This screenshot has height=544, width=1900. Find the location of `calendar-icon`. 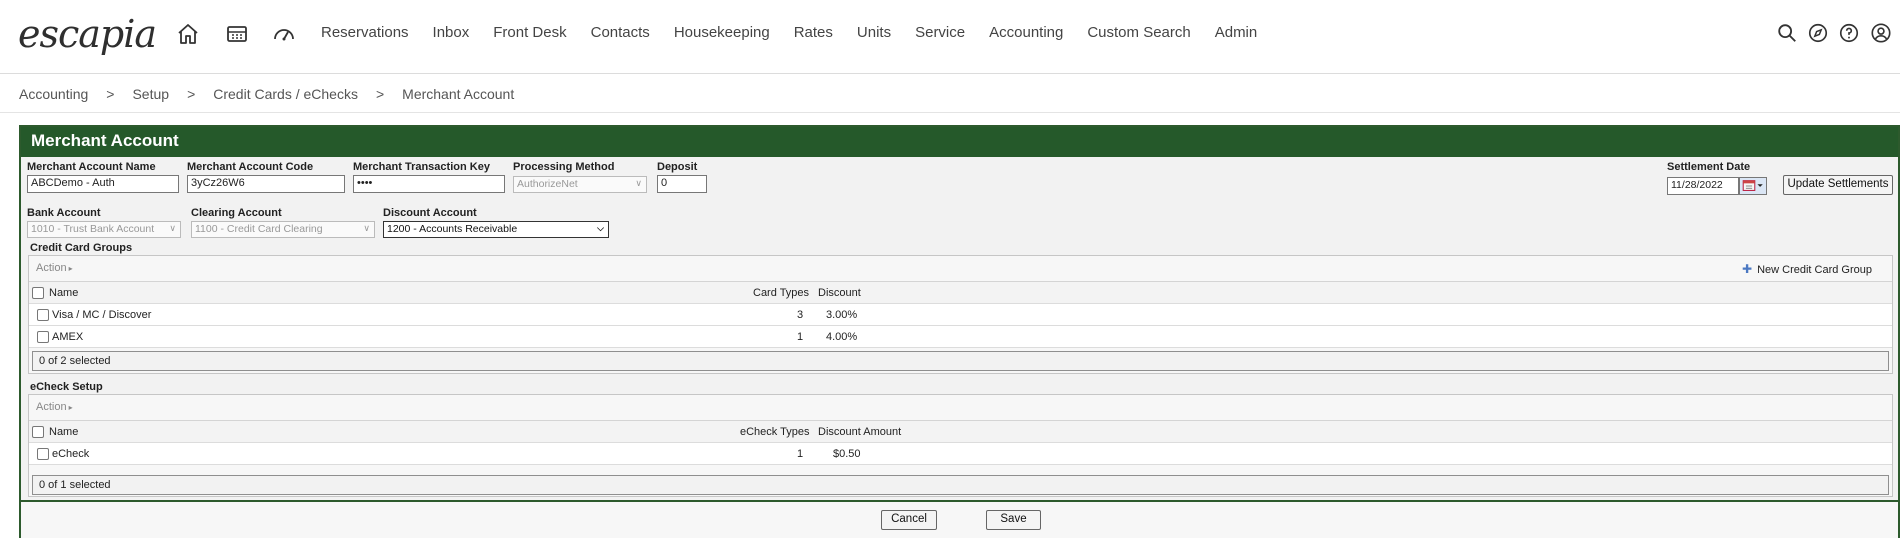

calendar-icon is located at coordinates (1752, 185).